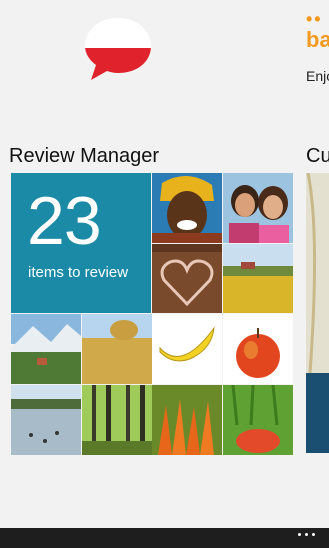 The image size is (329, 548). Describe the element at coordinates (64, 221) in the screenshot. I see `review-count-value: 23` at that location.